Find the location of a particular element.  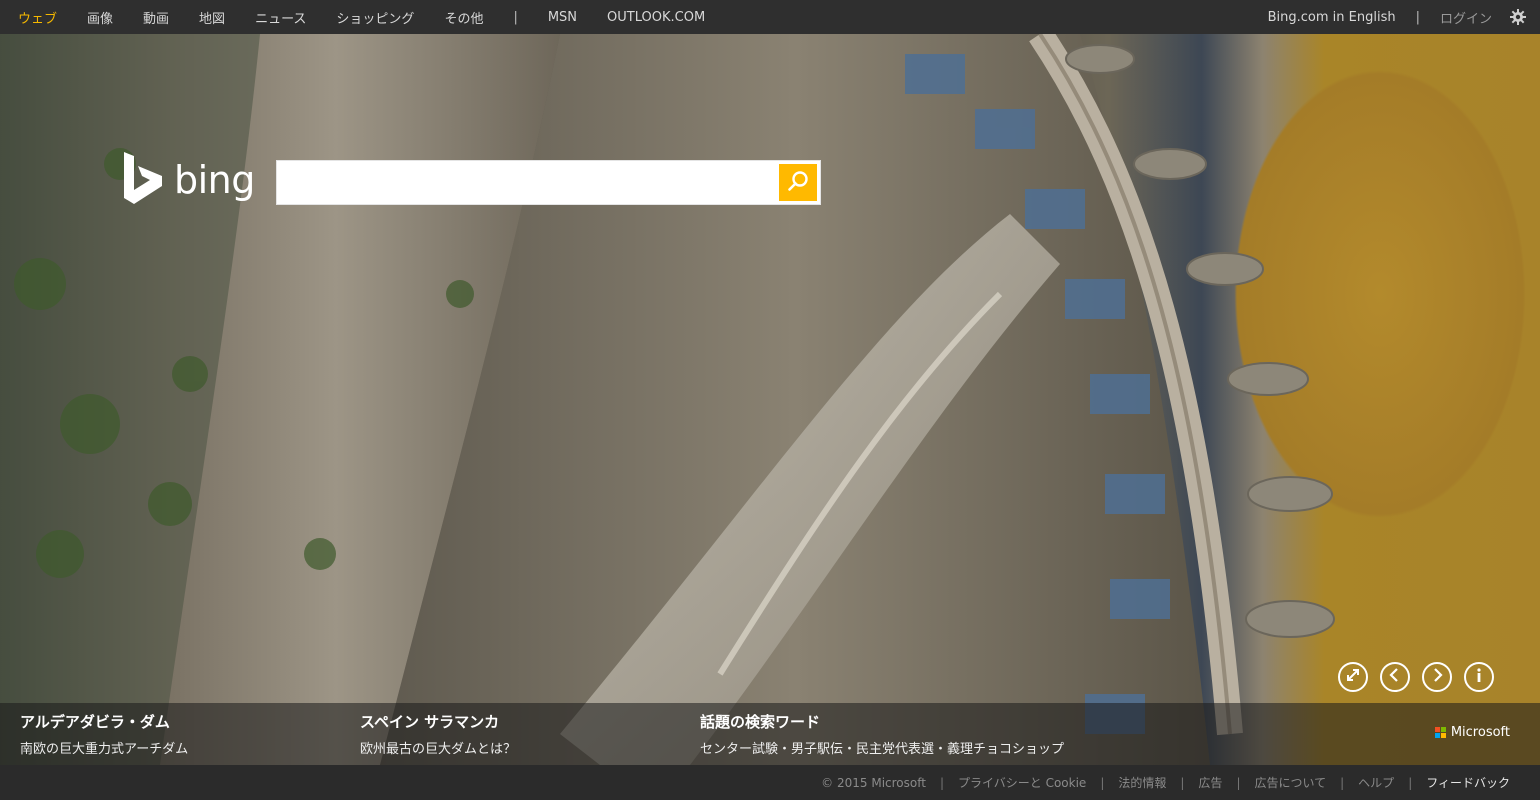

caption-trending: 話題の検索ワード センター試験・男子駅伝・民主党代表選・義理チョコショップ is located at coordinates (882, 734).